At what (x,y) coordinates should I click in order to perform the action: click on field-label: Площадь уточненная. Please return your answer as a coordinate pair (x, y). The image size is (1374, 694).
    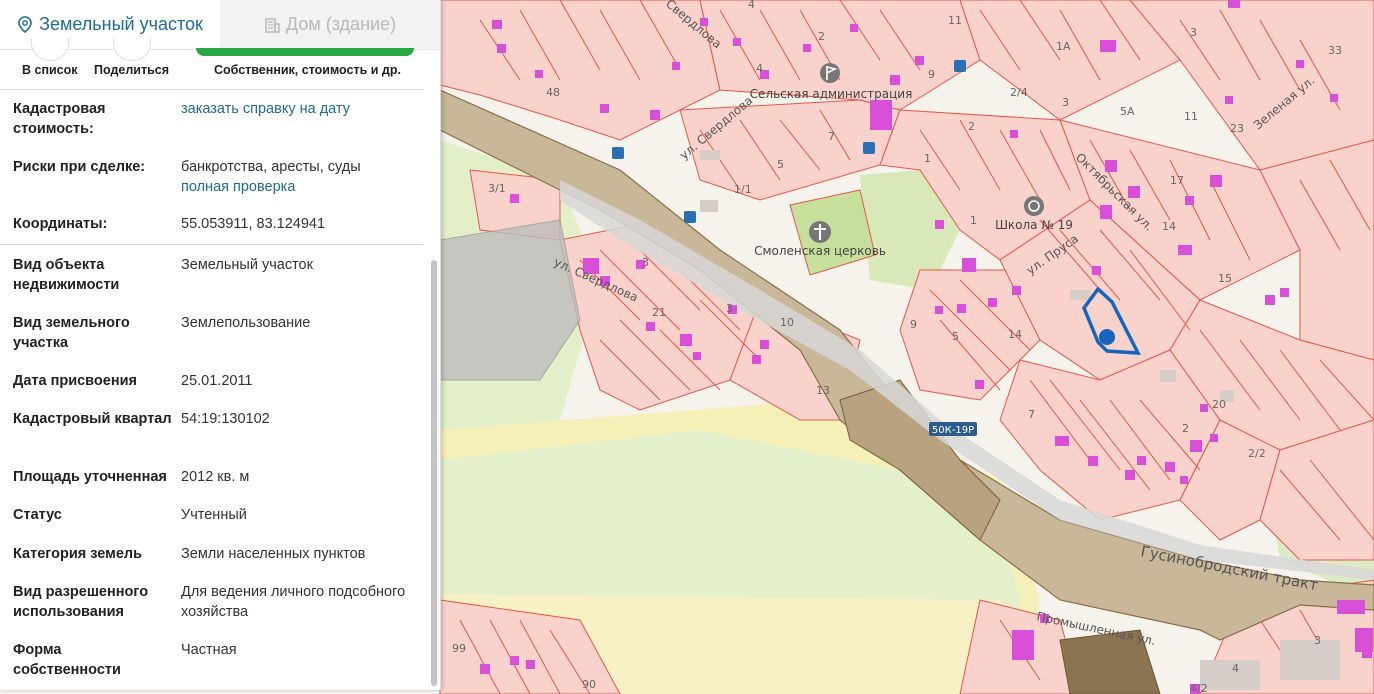
    Looking at the image, I should click on (90, 477).